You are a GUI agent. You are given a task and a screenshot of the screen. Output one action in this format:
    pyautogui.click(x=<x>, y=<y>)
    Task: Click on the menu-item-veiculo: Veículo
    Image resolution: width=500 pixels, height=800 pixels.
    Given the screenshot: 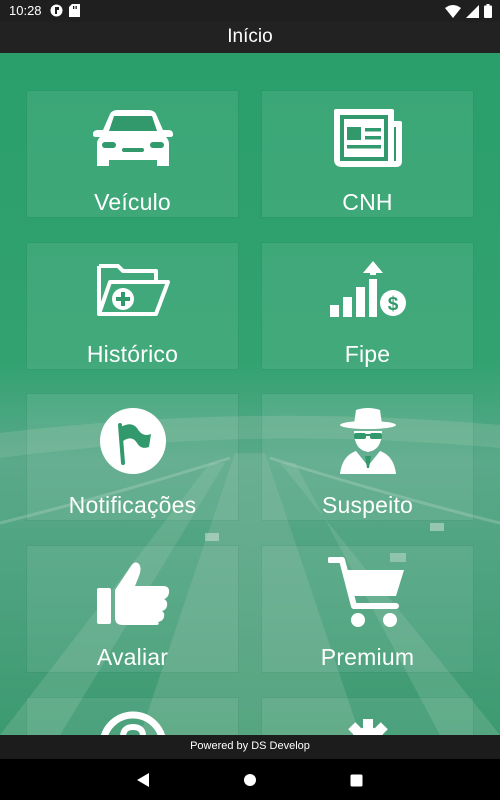 What is the action you would take?
    pyautogui.click(x=132, y=154)
    